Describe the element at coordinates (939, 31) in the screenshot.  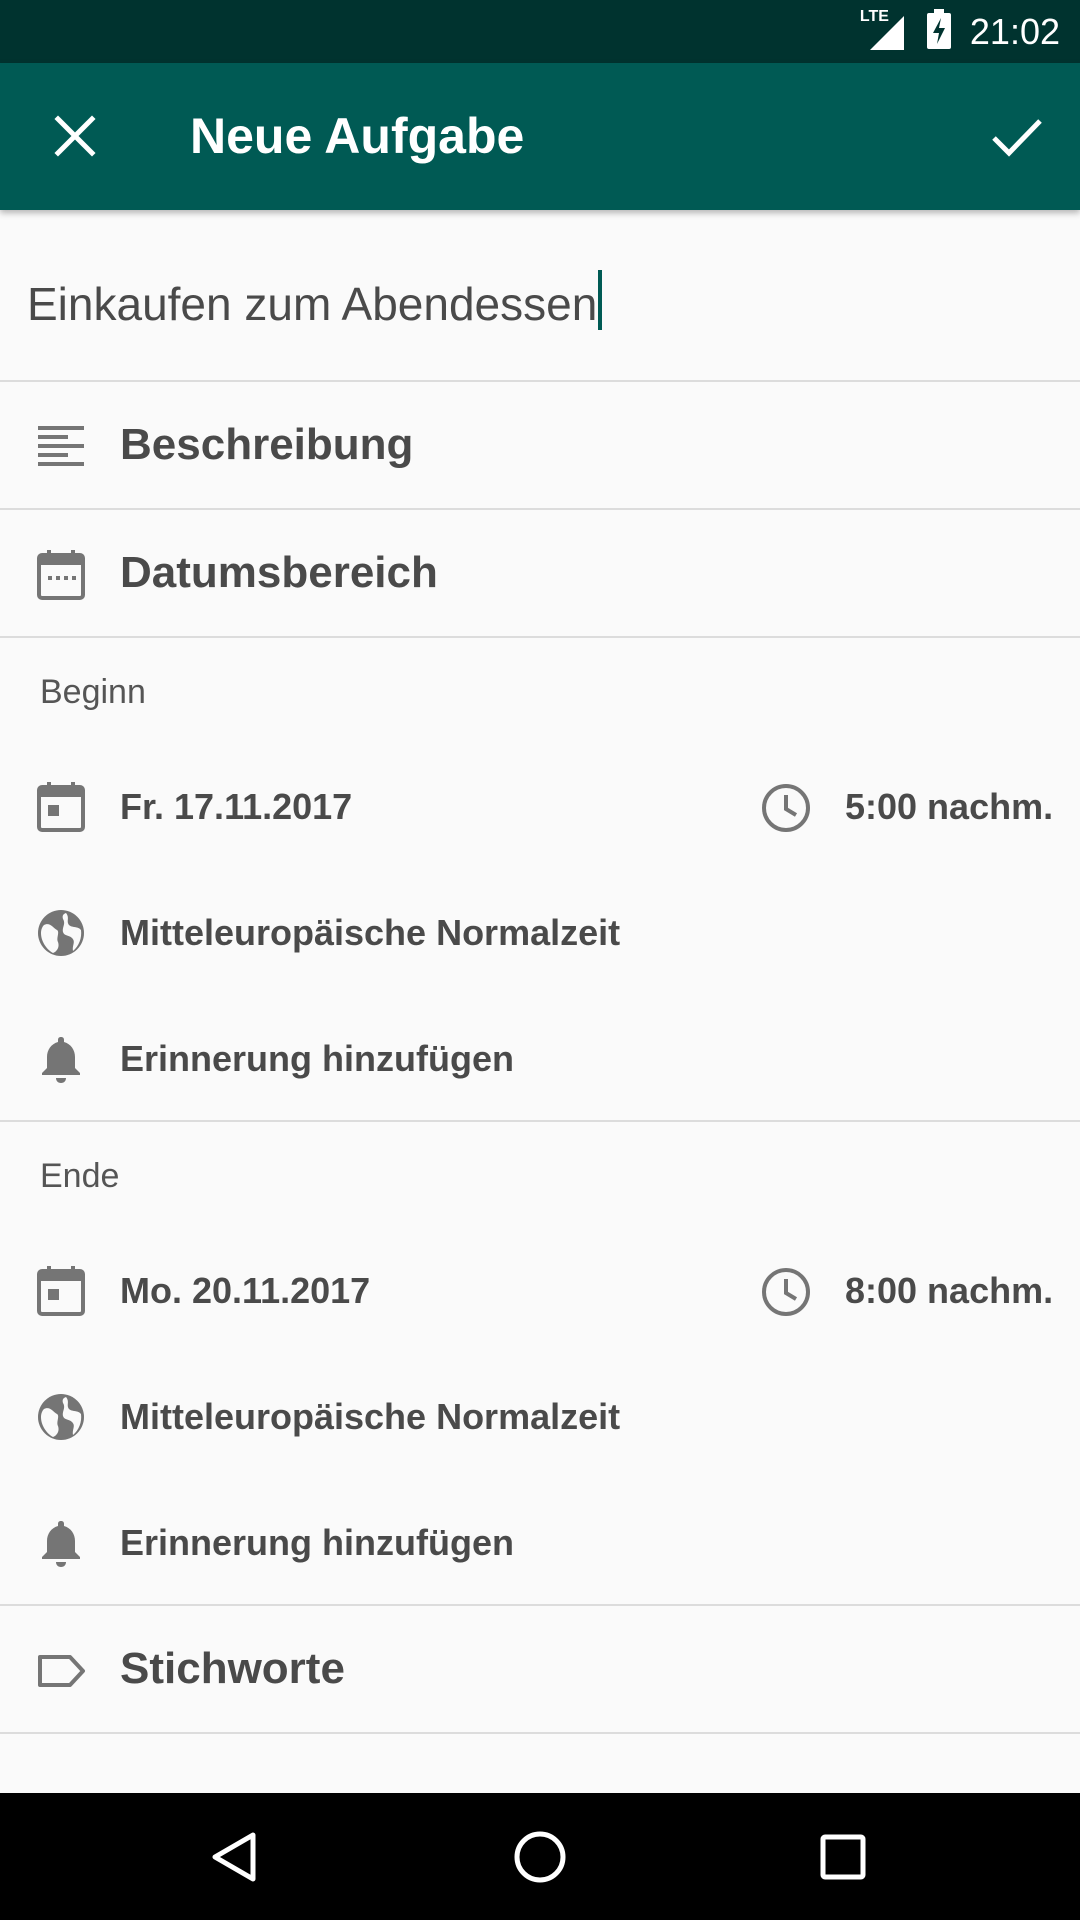
I see `battery-charging-icon` at that location.